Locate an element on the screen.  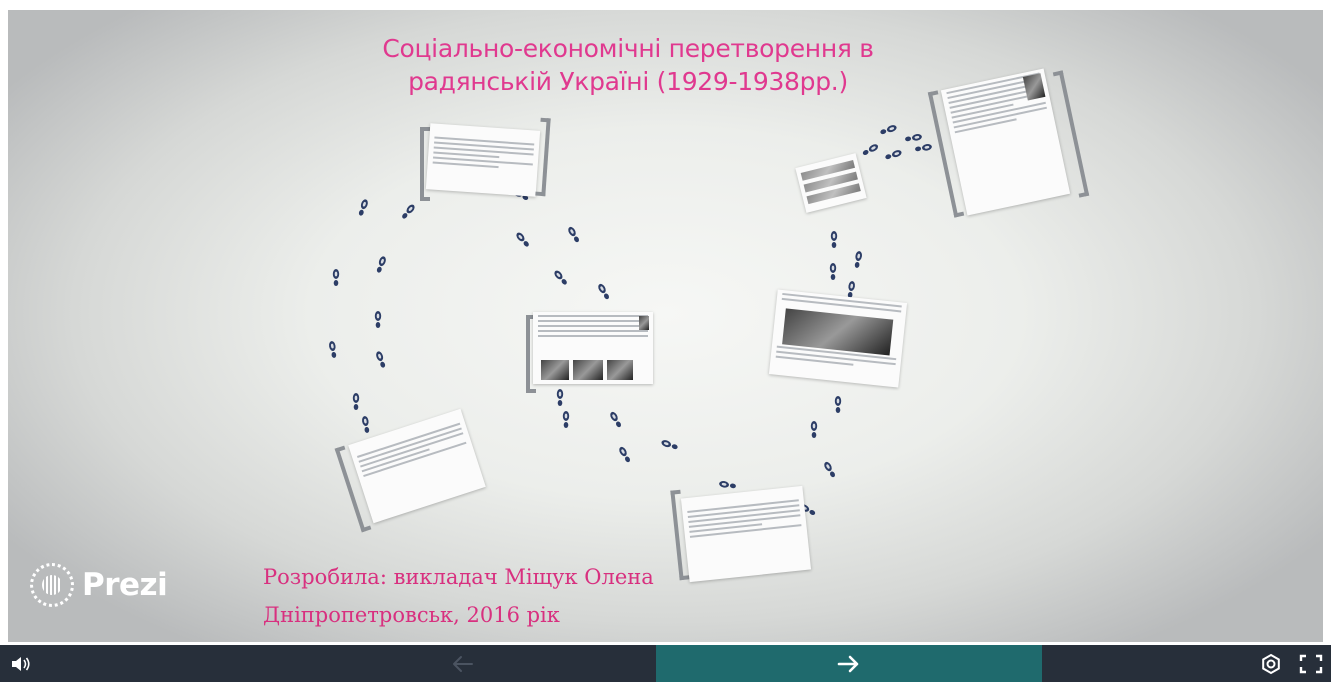
next-button is located at coordinates (849, 663).